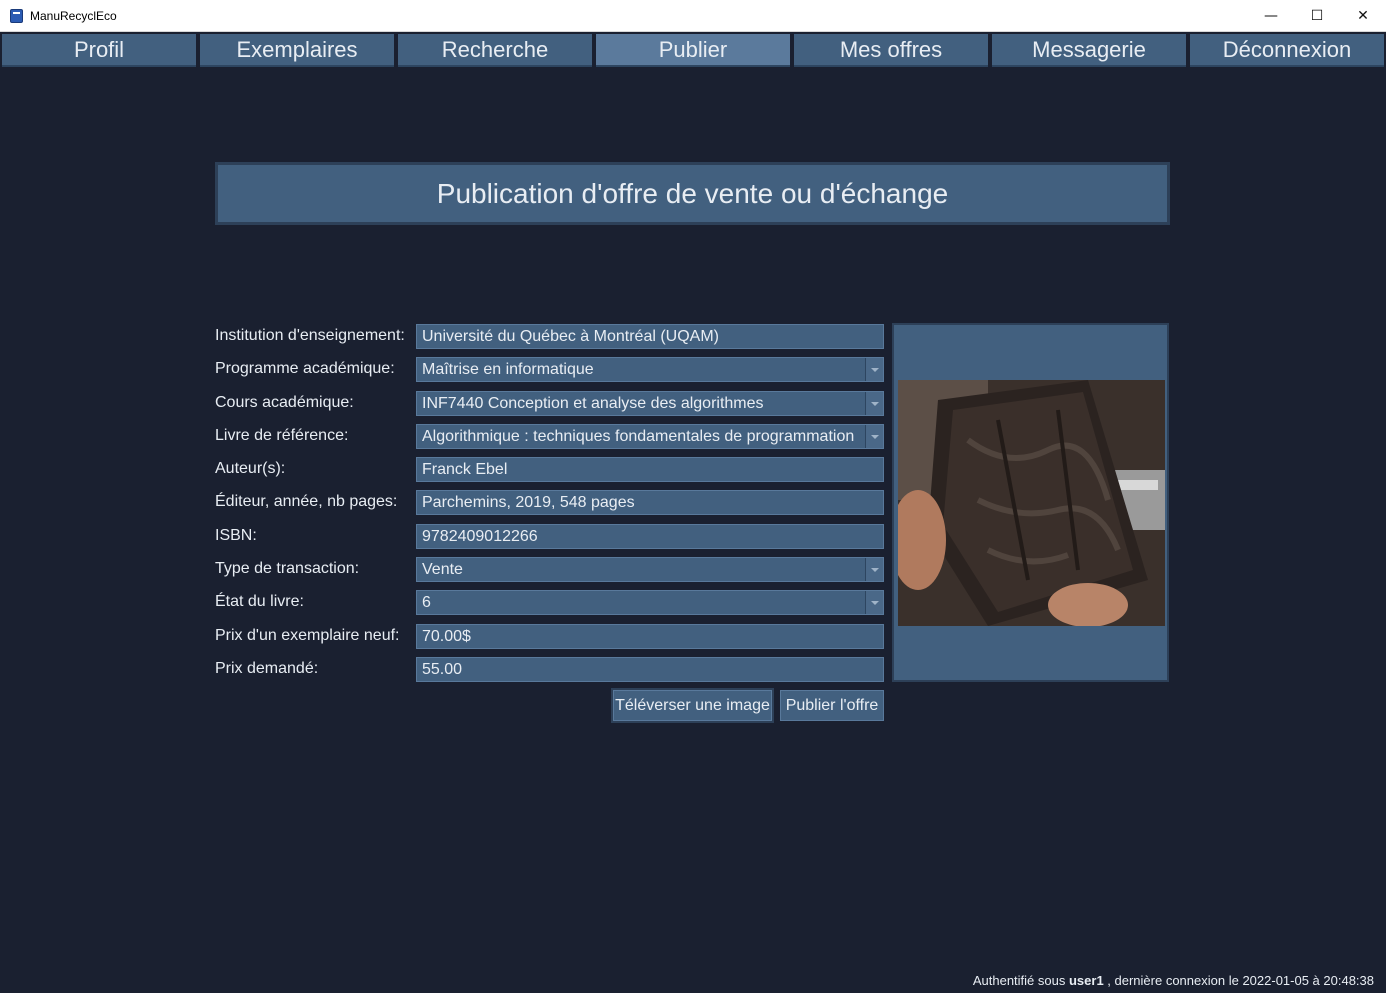 The width and height of the screenshot is (1386, 993). I want to click on window-title: ManuRecyclEco, so click(73, 15).